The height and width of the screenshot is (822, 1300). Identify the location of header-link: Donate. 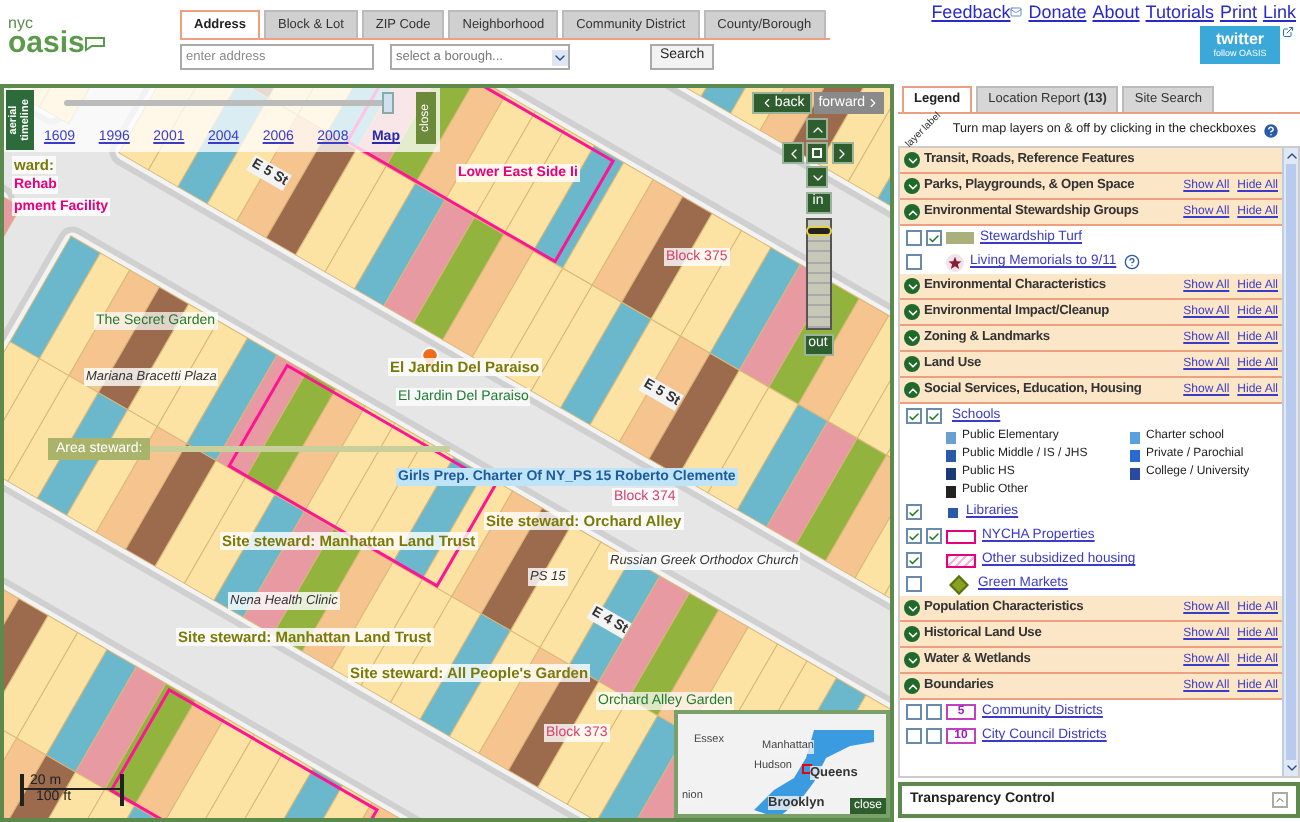
(1057, 12).